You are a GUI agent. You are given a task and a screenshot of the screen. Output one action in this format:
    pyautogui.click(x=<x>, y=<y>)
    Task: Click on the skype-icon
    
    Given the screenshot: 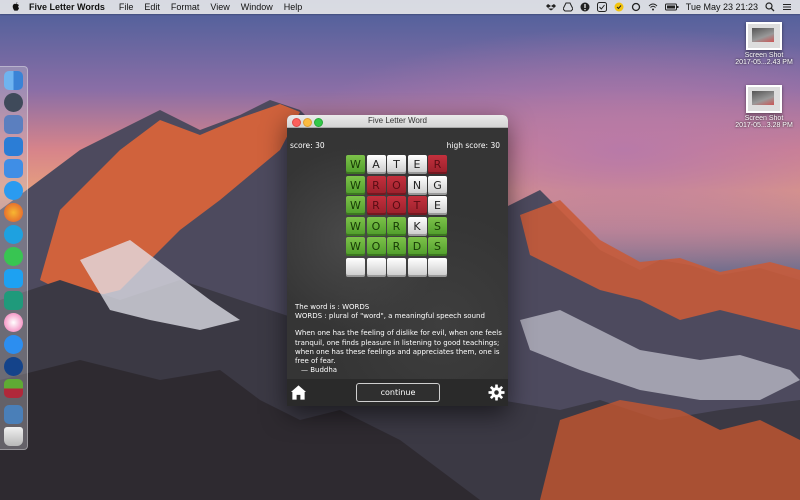 What is the action you would take?
    pyautogui.click(x=13, y=234)
    